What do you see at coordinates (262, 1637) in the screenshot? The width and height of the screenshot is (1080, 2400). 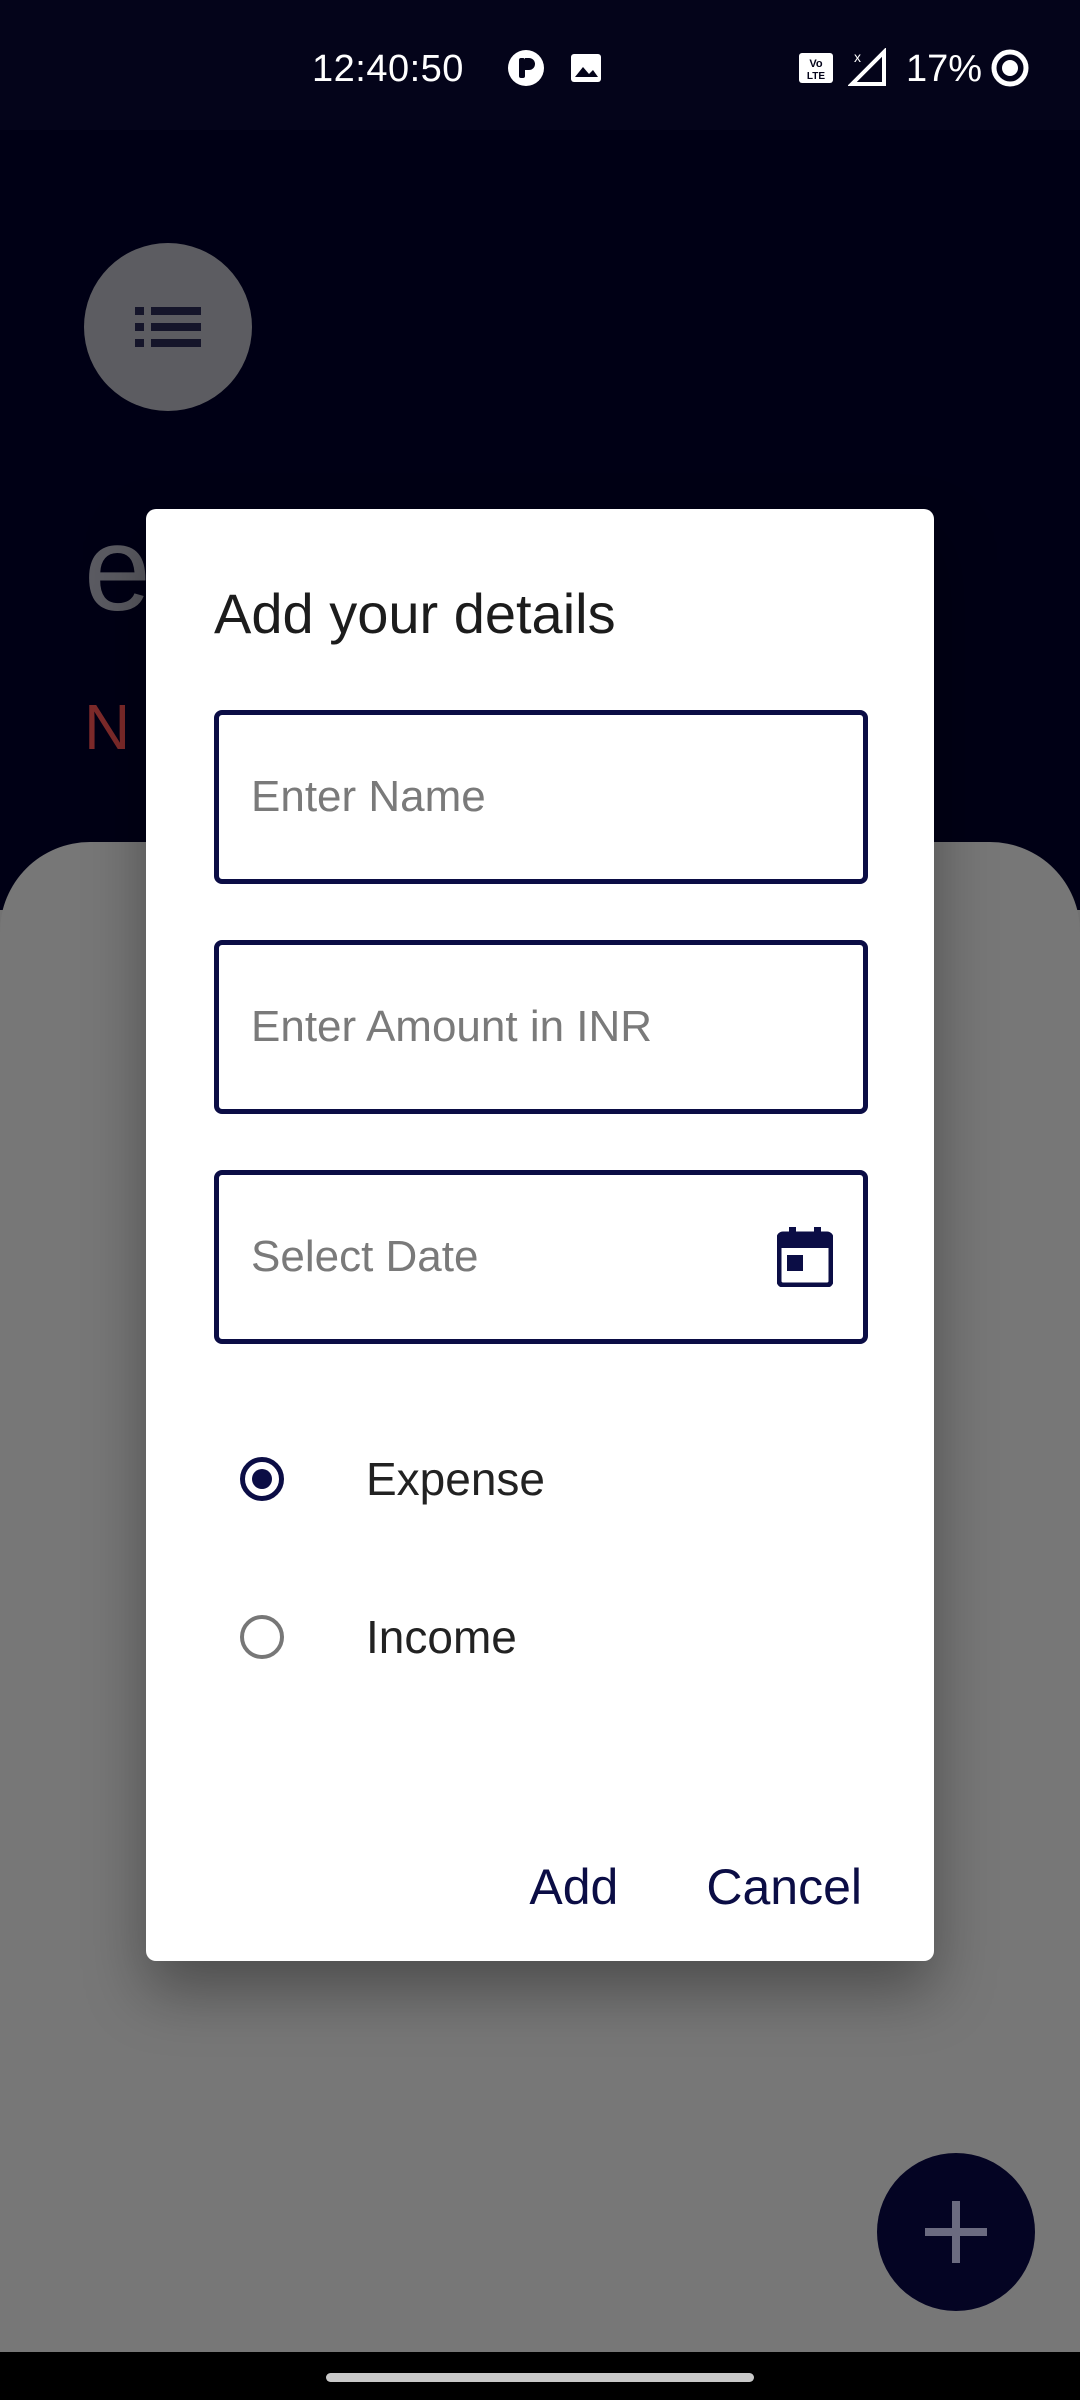 I see `income-radio` at bounding box center [262, 1637].